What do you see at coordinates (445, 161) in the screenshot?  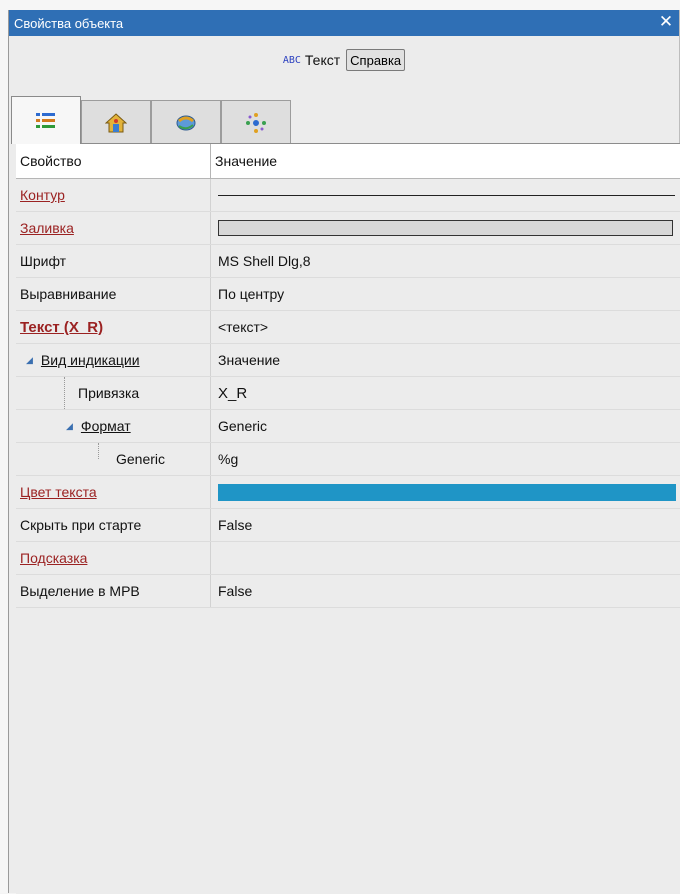 I see `value-column-header: Значение` at bounding box center [445, 161].